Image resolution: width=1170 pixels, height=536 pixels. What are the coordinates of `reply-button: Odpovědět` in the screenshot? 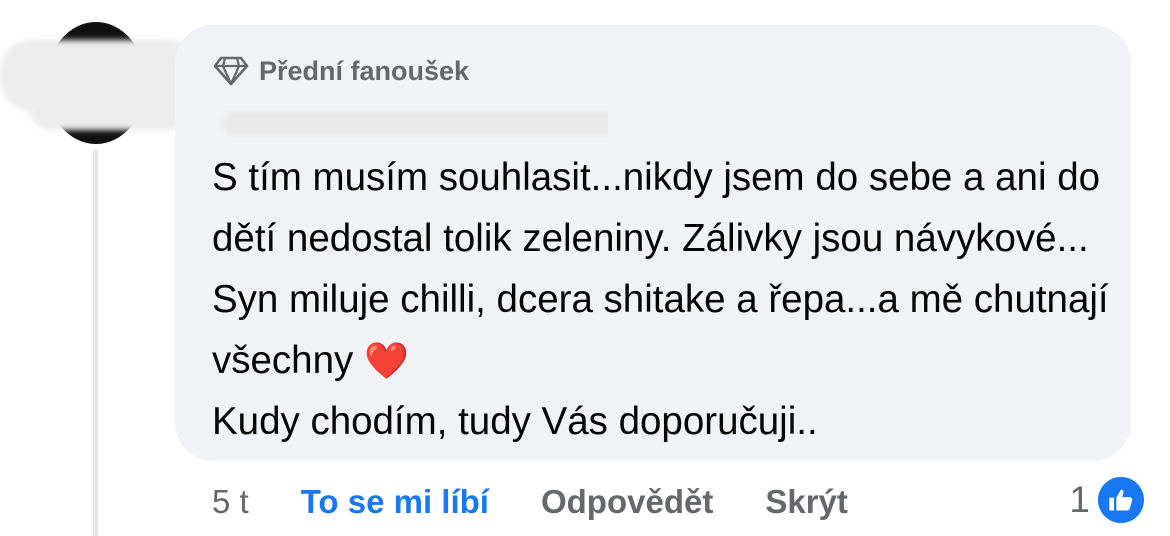 It's located at (627, 502).